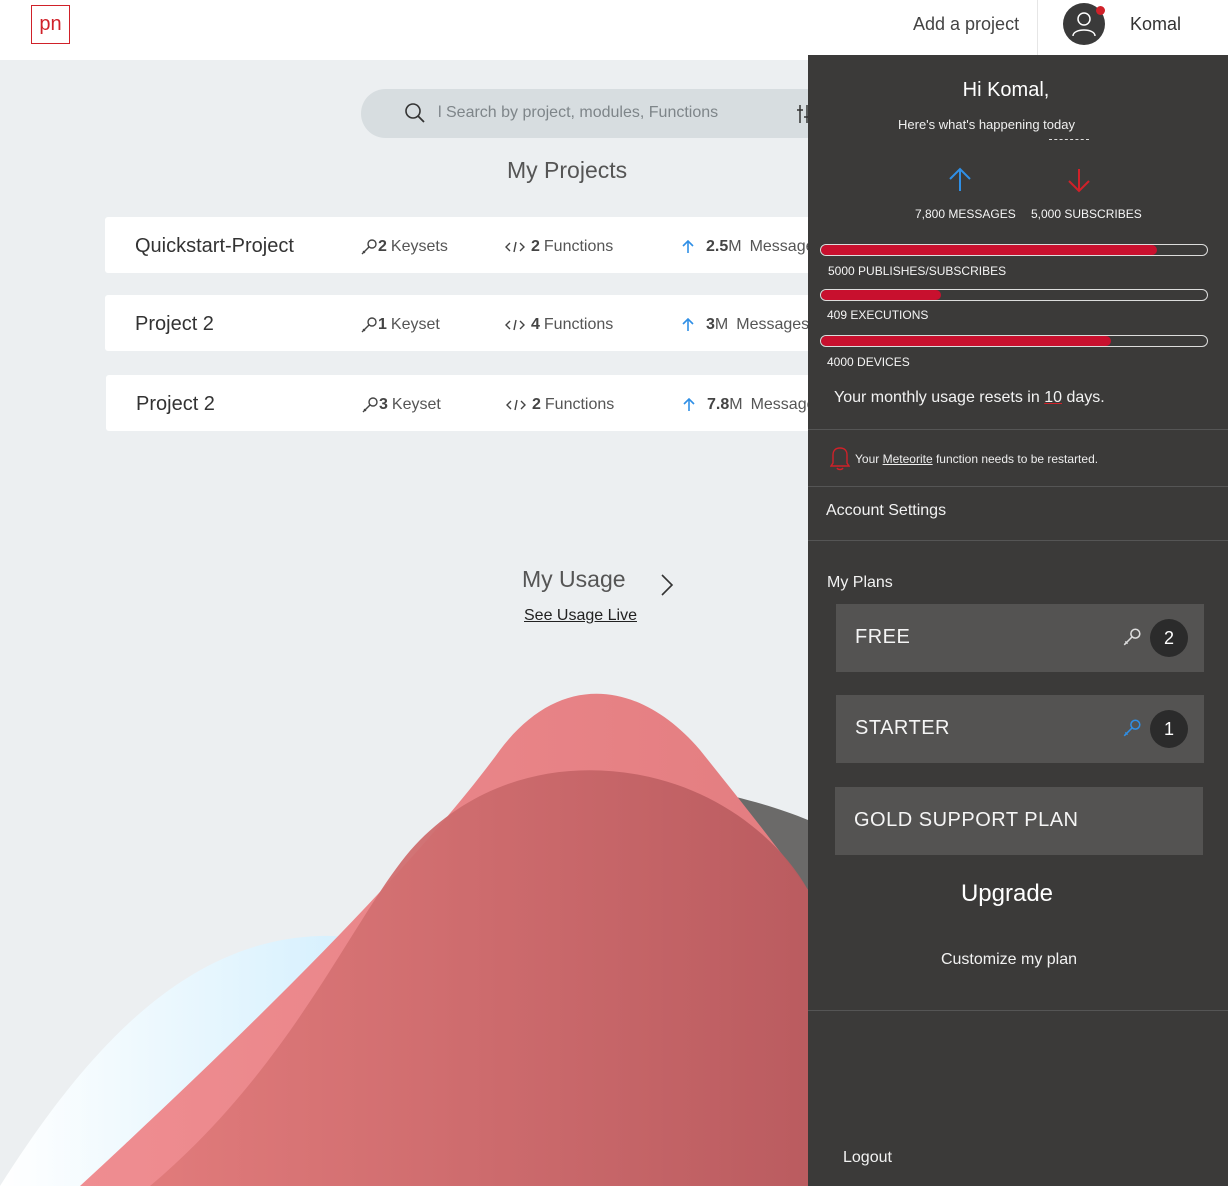 This screenshot has width=1228, height=1186. Describe the element at coordinates (753, 405) in the screenshot. I see `project-messages: 7.8 M Messages` at that location.